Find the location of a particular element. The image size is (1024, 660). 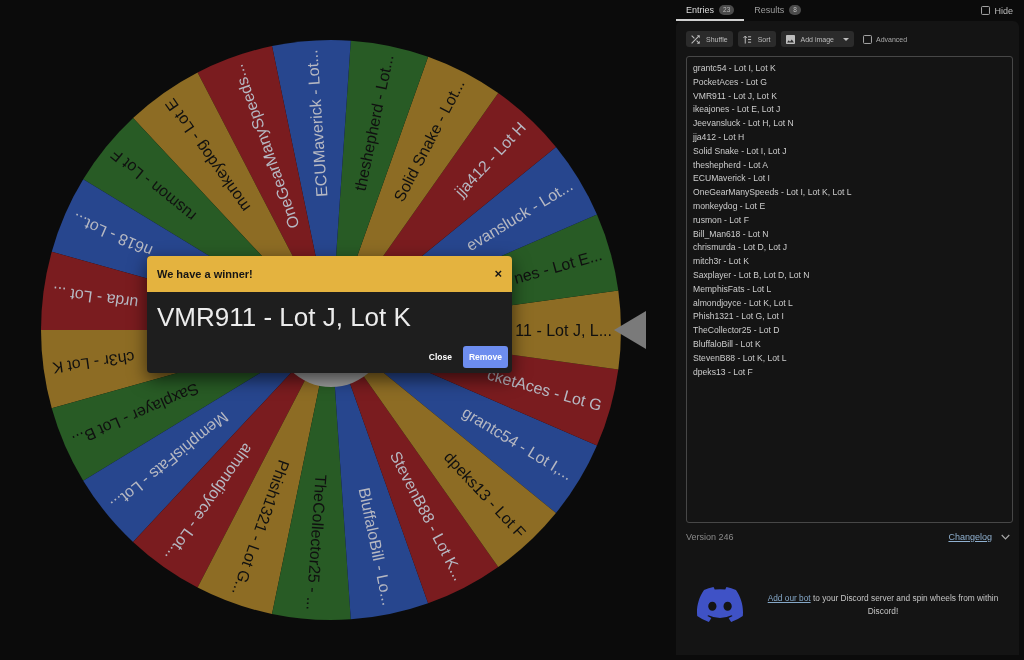

close-button: Close is located at coordinates (440, 357).